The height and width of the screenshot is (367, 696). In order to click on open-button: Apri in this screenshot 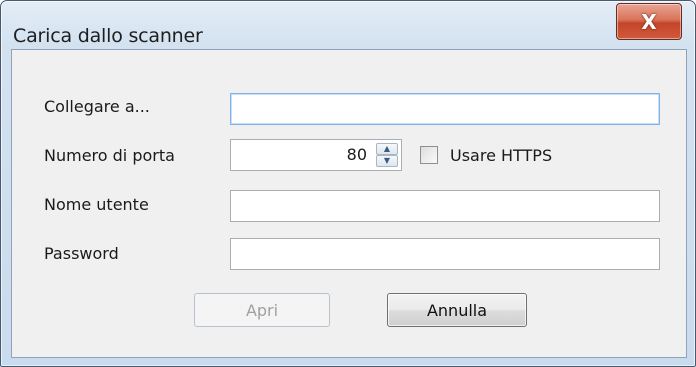, I will do `click(262, 310)`.